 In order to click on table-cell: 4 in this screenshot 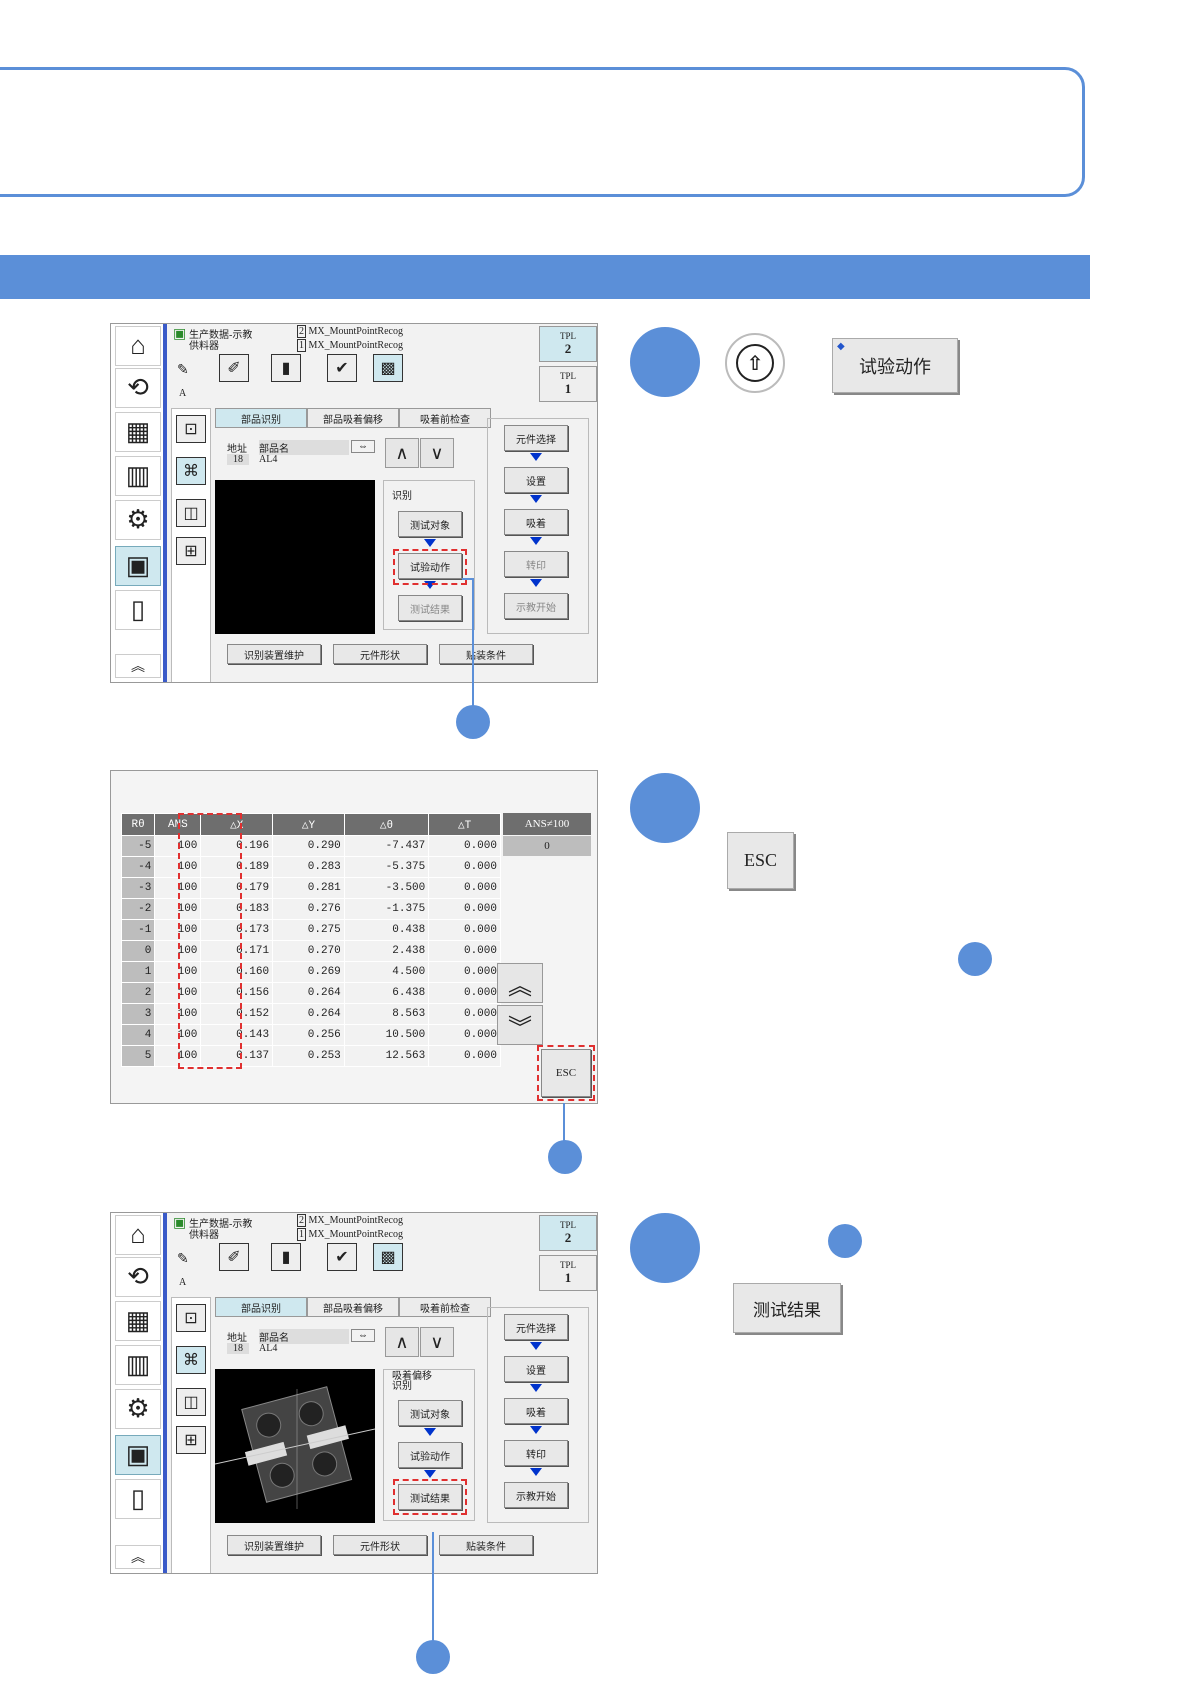, I will do `click(138, 1035)`.